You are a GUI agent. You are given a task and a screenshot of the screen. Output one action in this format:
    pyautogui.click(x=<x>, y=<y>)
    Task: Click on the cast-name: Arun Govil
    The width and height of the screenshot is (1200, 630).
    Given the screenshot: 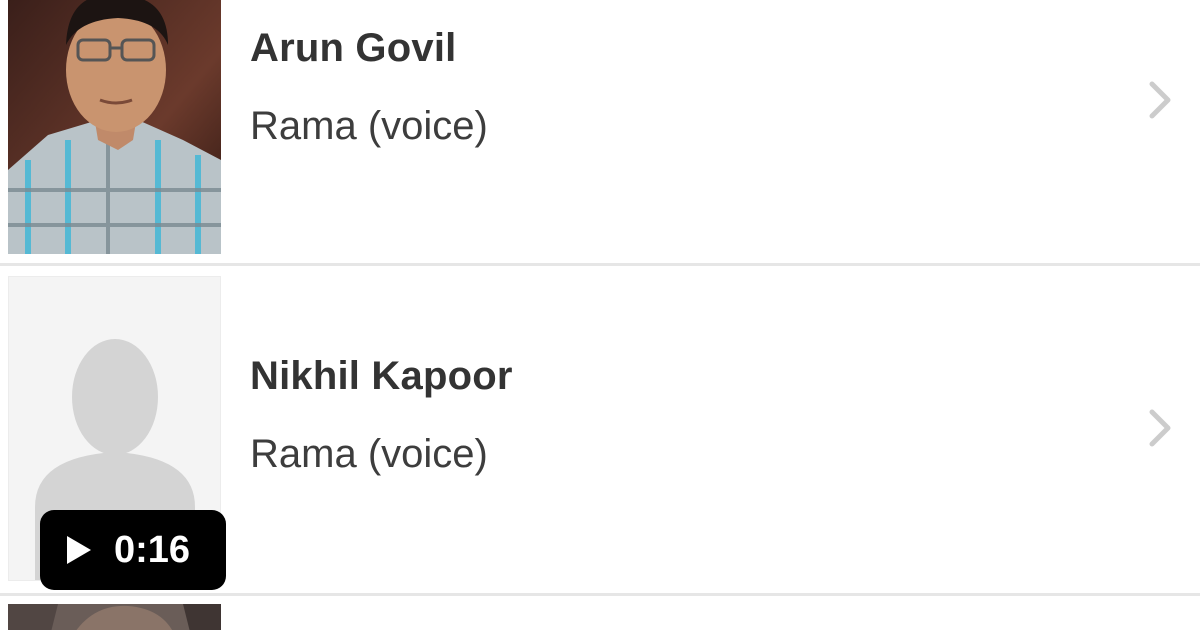 What is the action you would take?
    pyautogui.click(x=353, y=48)
    